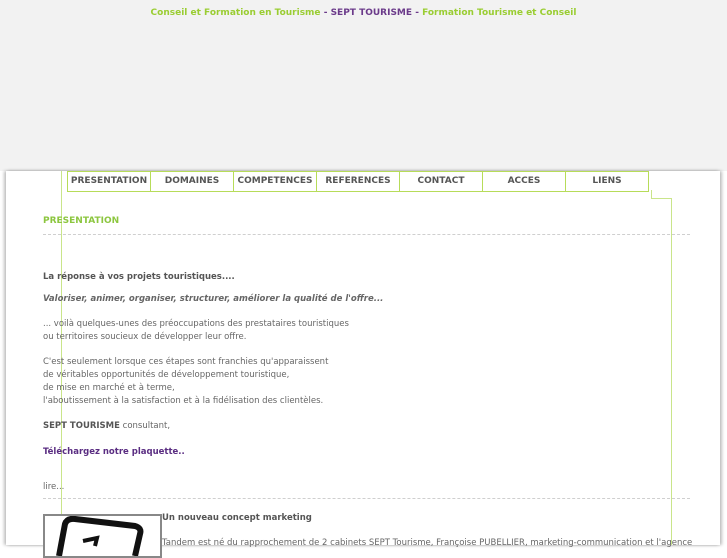 The height and width of the screenshot is (558, 727). I want to click on marketing-image, so click(102, 536).